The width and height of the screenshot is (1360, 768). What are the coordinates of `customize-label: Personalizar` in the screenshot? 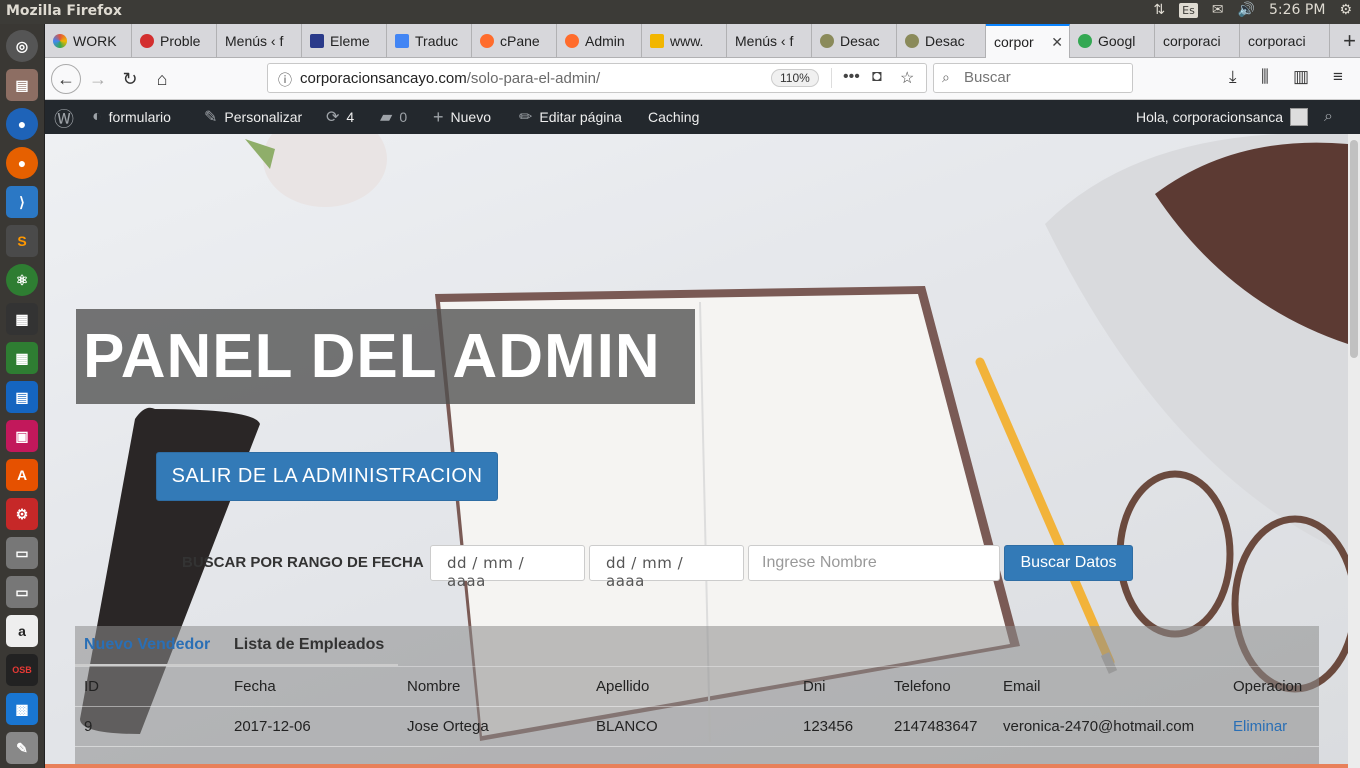 It's located at (263, 117).